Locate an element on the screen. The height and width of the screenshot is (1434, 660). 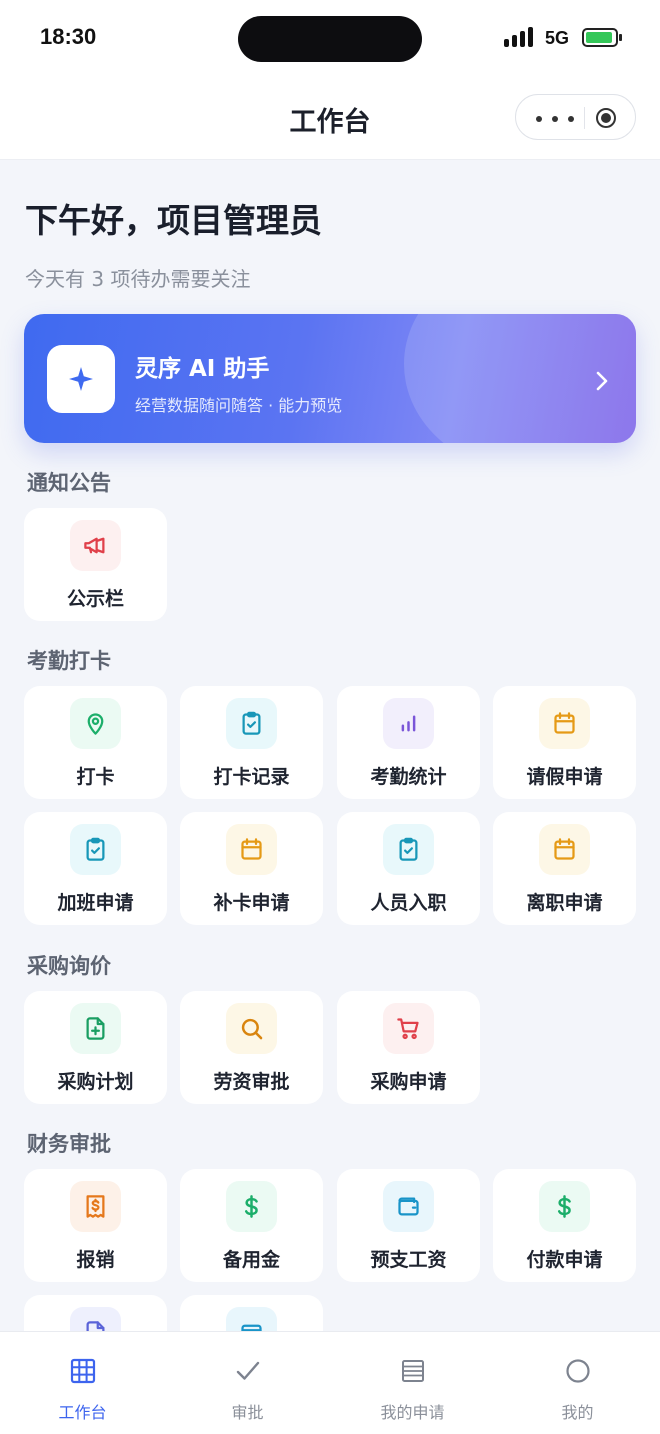
shopping-cart-icon is located at coordinates (408, 1029).